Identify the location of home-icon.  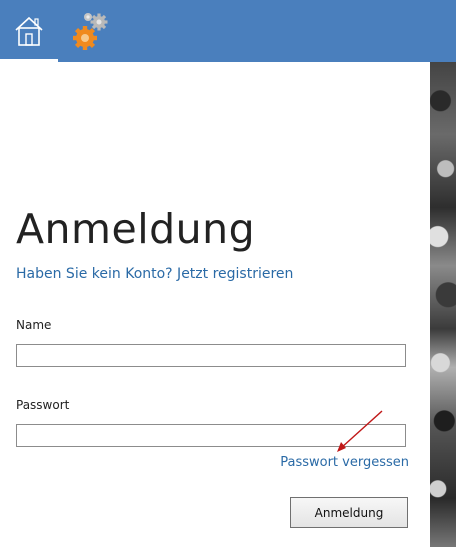
(29, 31).